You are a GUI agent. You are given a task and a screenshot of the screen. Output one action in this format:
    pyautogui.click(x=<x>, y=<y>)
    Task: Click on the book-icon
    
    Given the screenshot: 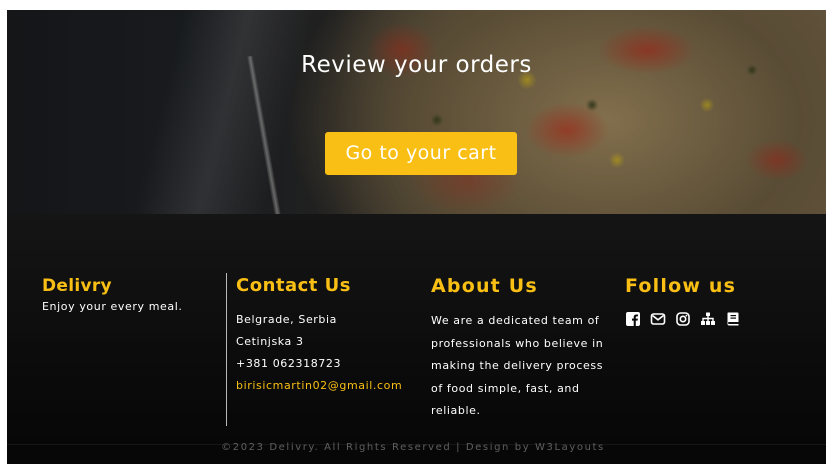 What is the action you would take?
    pyautogui.click(x=733, y=319)
    